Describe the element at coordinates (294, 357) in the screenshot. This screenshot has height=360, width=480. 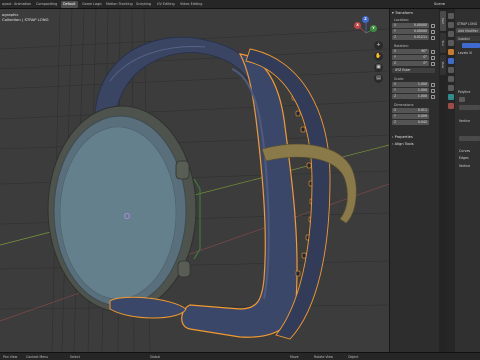
I see `status-hint: Move` at that location.